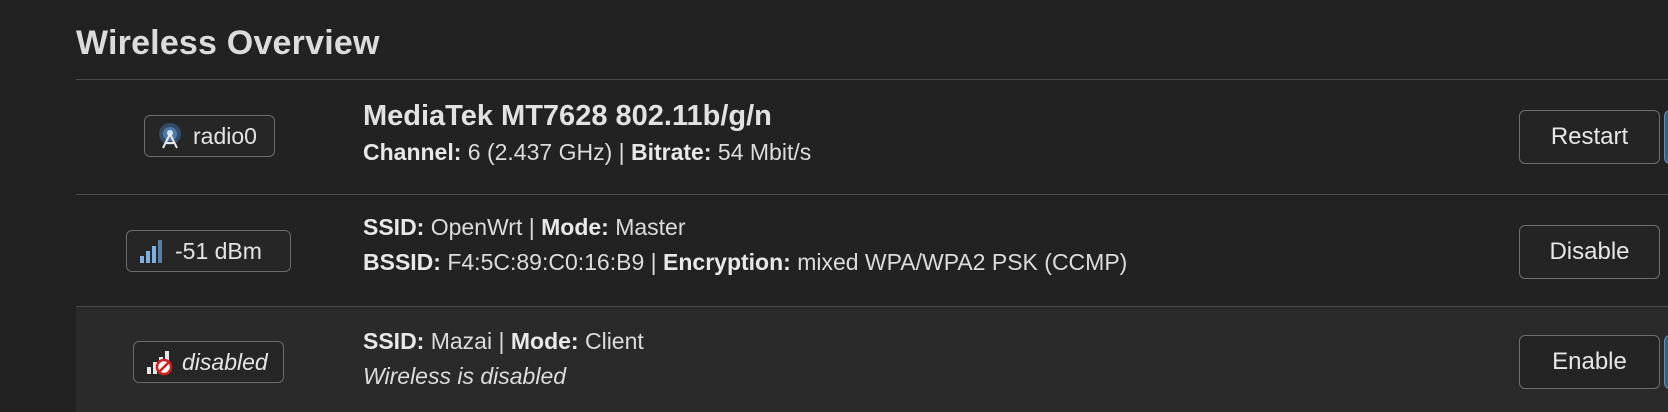  Describe the element at coordinates (461, 341) in the screenshot. I see `ssid-value: Mazai` at that location.